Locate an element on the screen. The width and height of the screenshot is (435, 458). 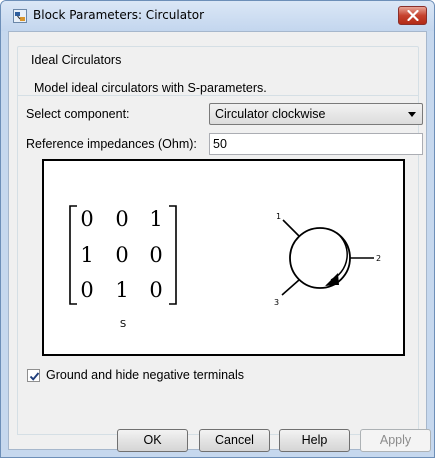
s-matrix: 0 0 1 1 0 0 0 1 0 S is located at coordinates (123, 267).